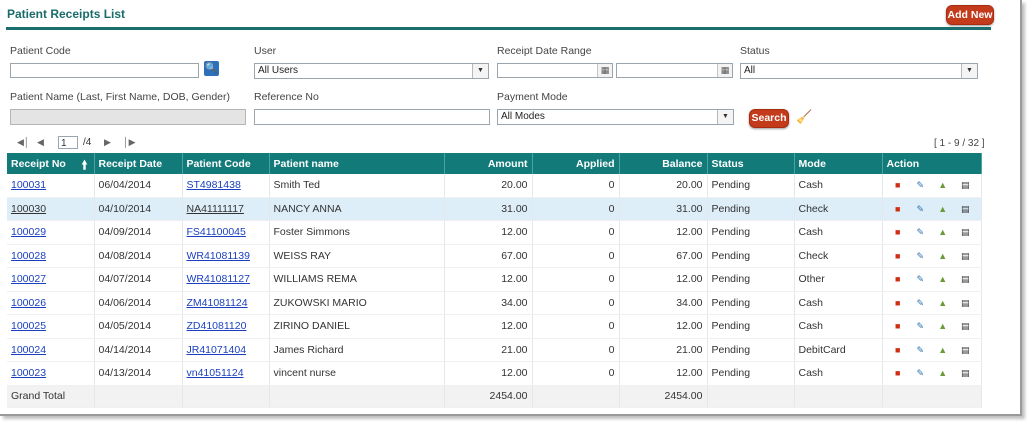 This screenshot has height=422, width=1028. I want to click on col-status: Status, so click(751, 163).